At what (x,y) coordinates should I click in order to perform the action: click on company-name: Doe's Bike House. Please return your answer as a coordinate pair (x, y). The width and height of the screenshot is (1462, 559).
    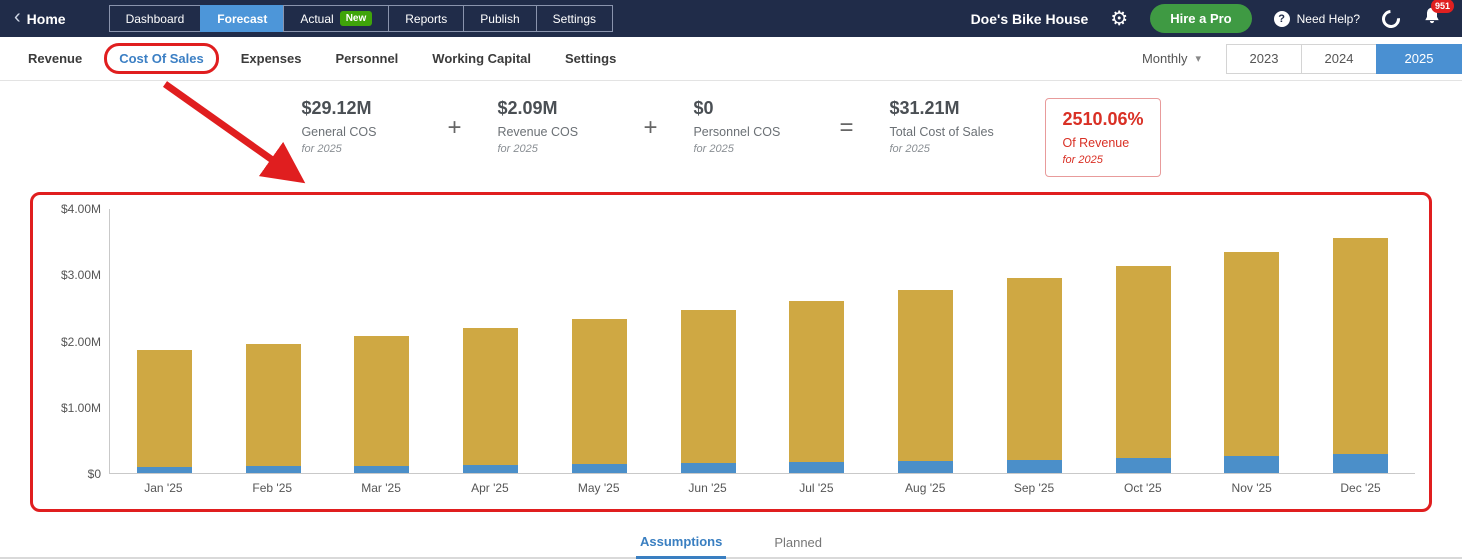
    Looking at the image, I should click on (1029, 18).